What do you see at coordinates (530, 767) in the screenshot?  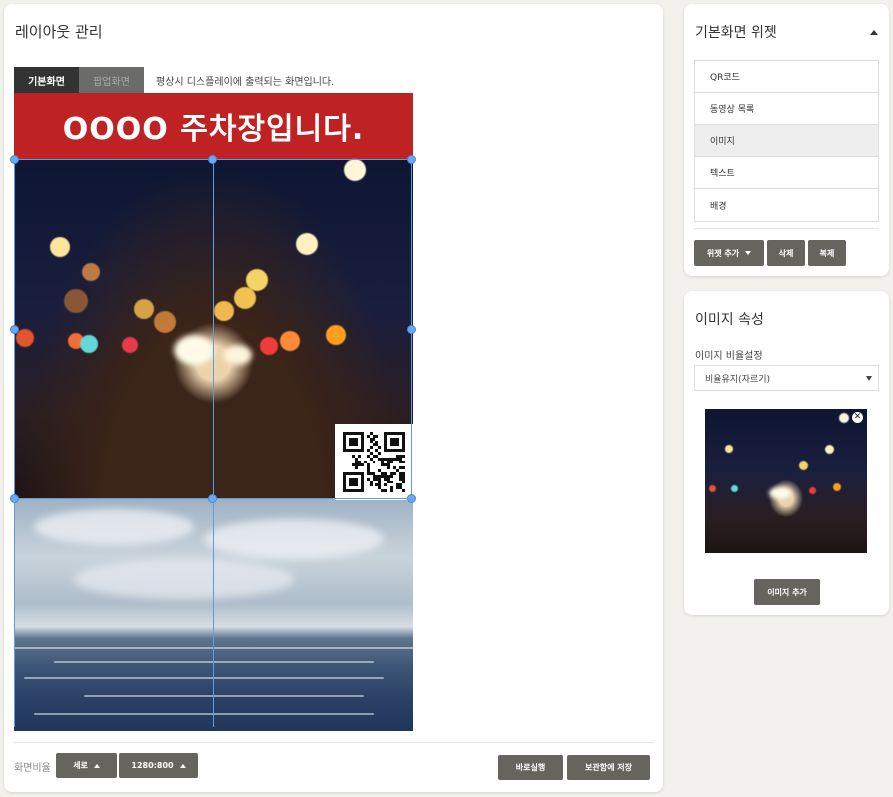 I see `run-now-button: 바로실행` at bounding box center [530, 767].